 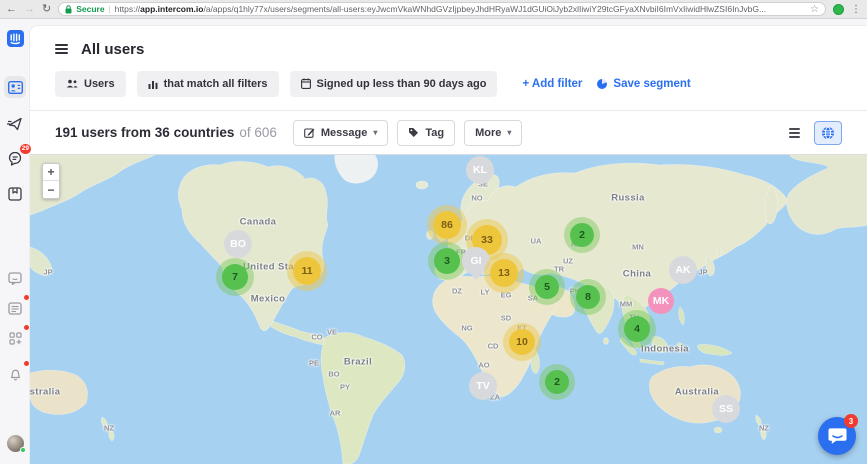 I want to click on message-button: Message ▾, so click(x=340, y=132).